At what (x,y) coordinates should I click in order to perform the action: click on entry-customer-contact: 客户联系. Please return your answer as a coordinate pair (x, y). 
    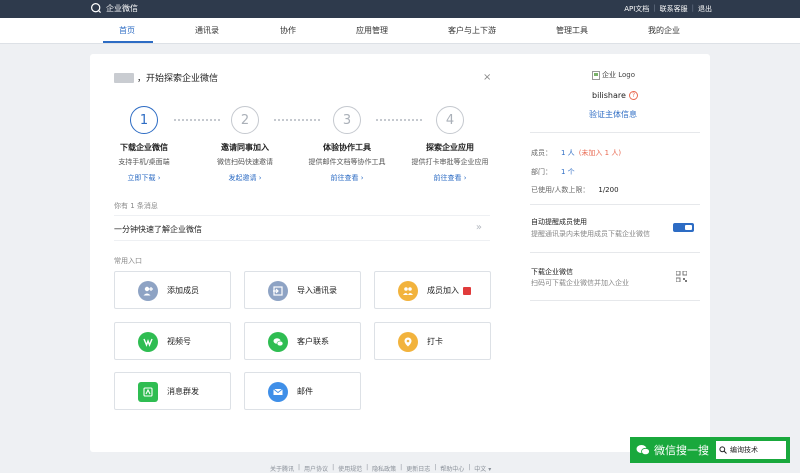
    Looking at the image, I should click on (302, 341).